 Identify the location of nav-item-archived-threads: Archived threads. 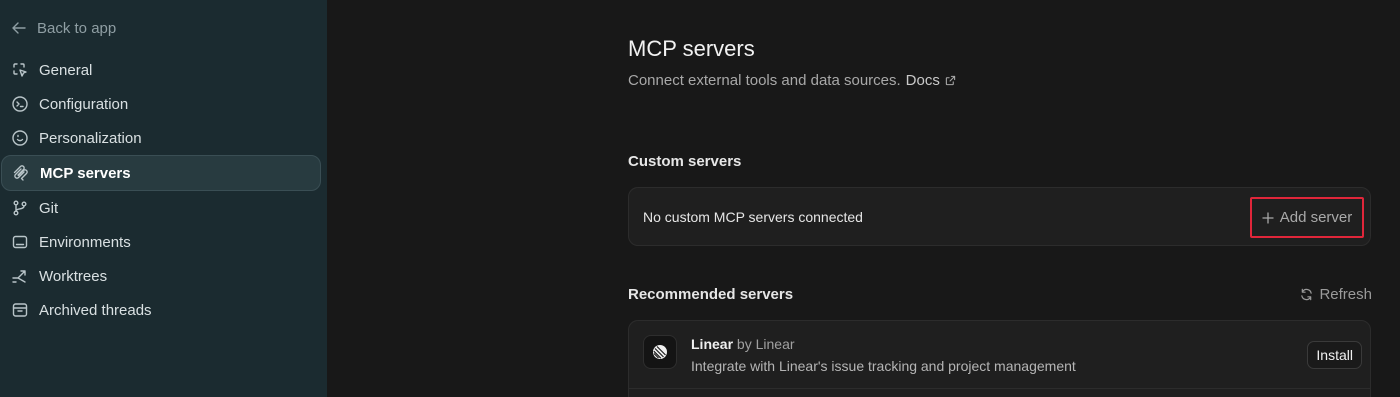
(163, 310).